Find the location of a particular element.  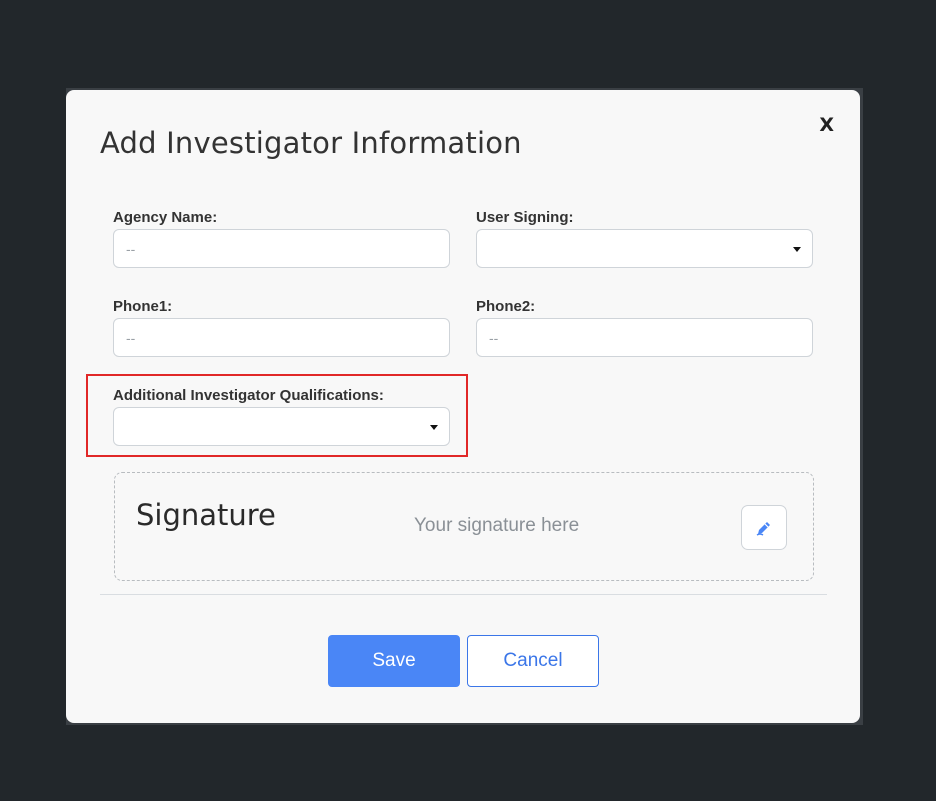

additional-qualifications-field: Additional Investigator Qualifications: is located at coordinates (281, 416).